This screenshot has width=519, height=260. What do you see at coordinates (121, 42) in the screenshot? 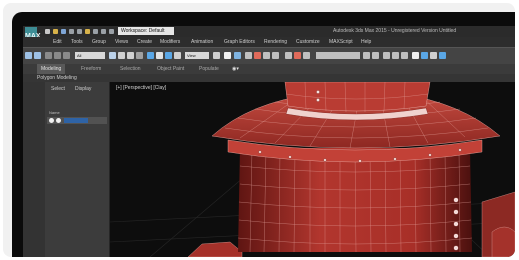
I see `menu-views: Views` at bounding box center [121, 42].